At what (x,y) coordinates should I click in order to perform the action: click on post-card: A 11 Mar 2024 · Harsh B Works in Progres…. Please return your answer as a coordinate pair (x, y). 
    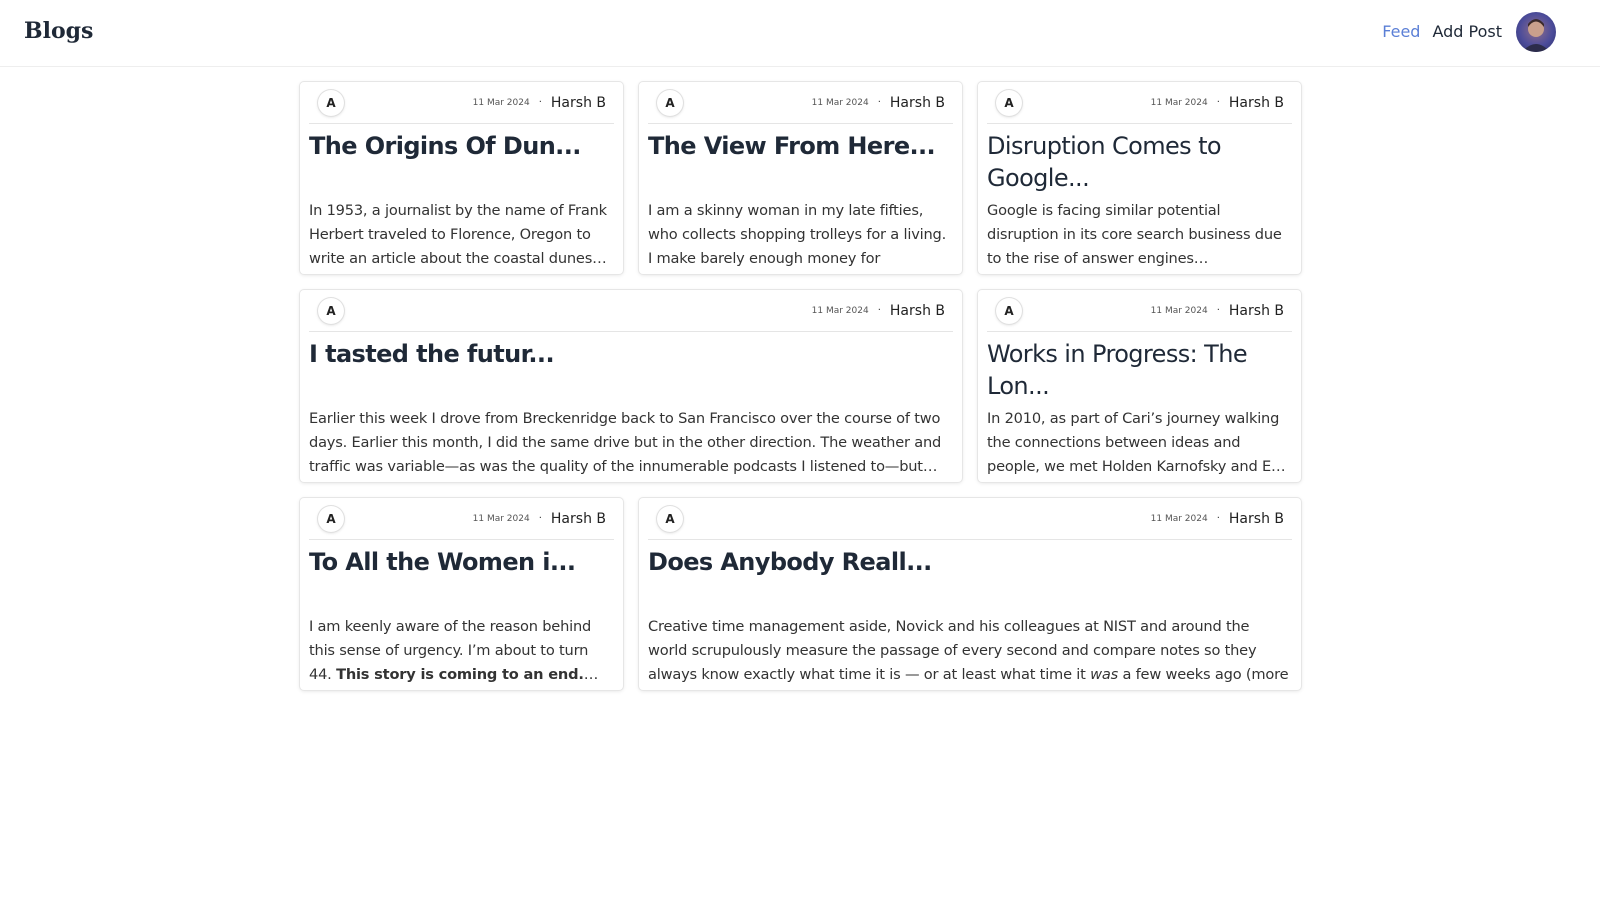
    Looking at the image, I should click on (1139, 386).